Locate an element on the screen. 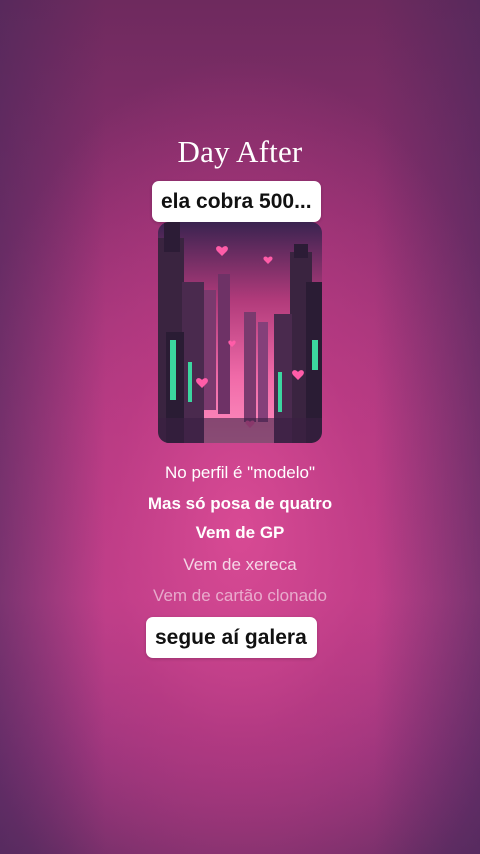 Image resolution: width=480 pixels, height=854 pixels. lyric-line-3: Vem de GP is located at coordinates (240, 532).